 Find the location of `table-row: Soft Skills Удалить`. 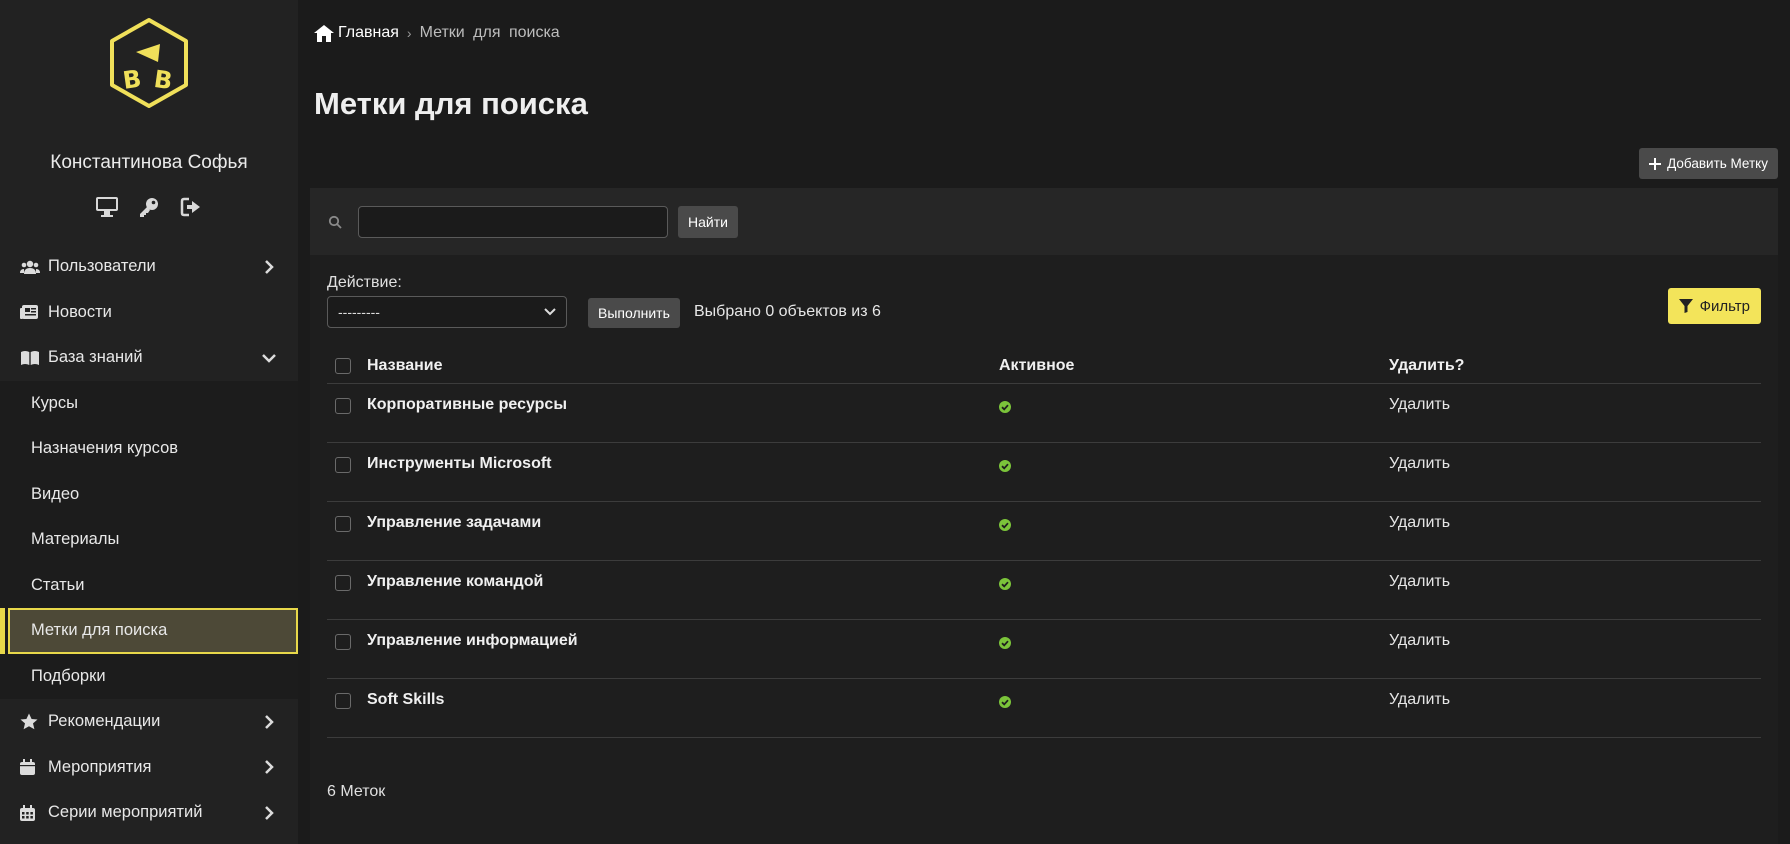

table-row: Soft Skills Удалить is located at coordinates (1044, 708).